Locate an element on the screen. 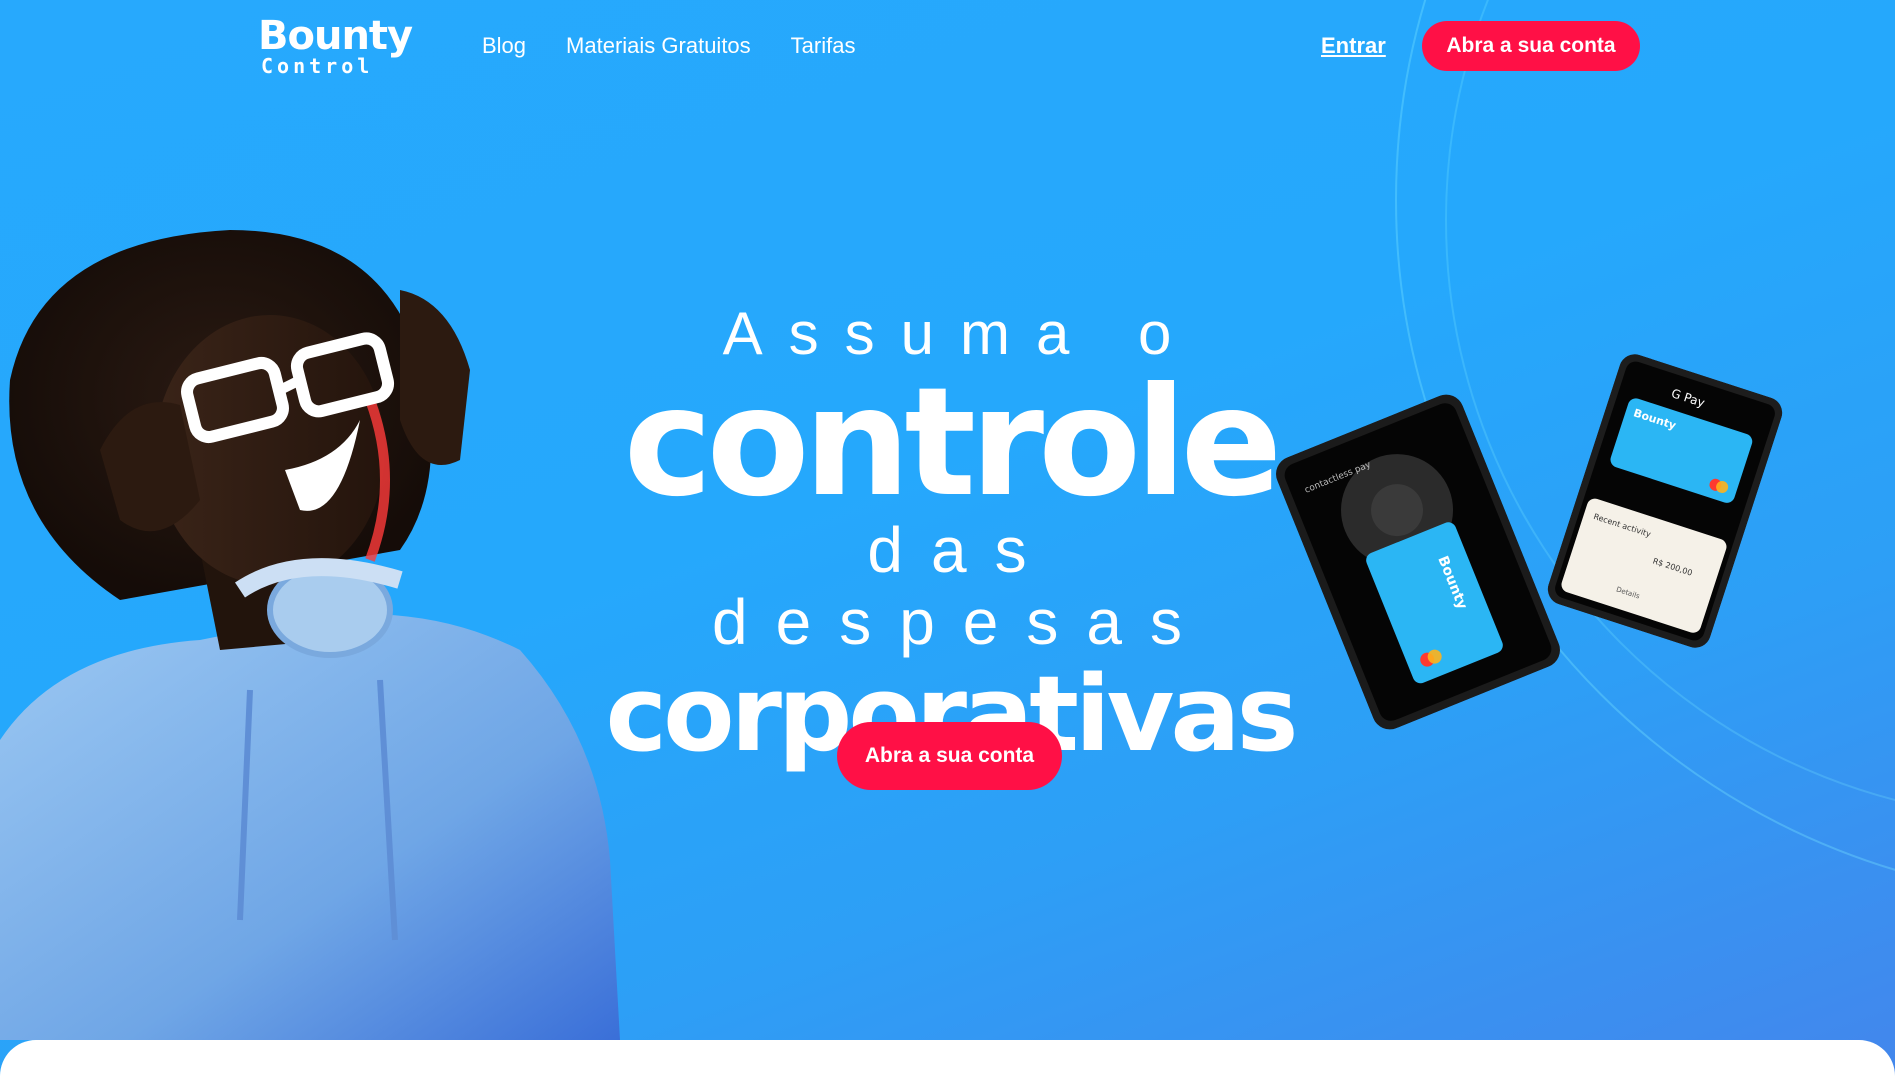 The image size is (1895, 1079). logo-wordmark: Bounty is located at coordinates (335, 36).